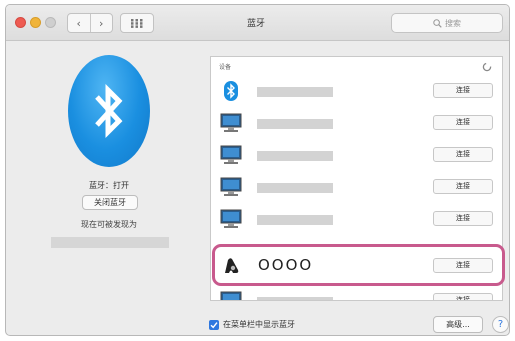 This screenshot has width=515, height=341. I want to click on close-window-button, so click(20, 22).